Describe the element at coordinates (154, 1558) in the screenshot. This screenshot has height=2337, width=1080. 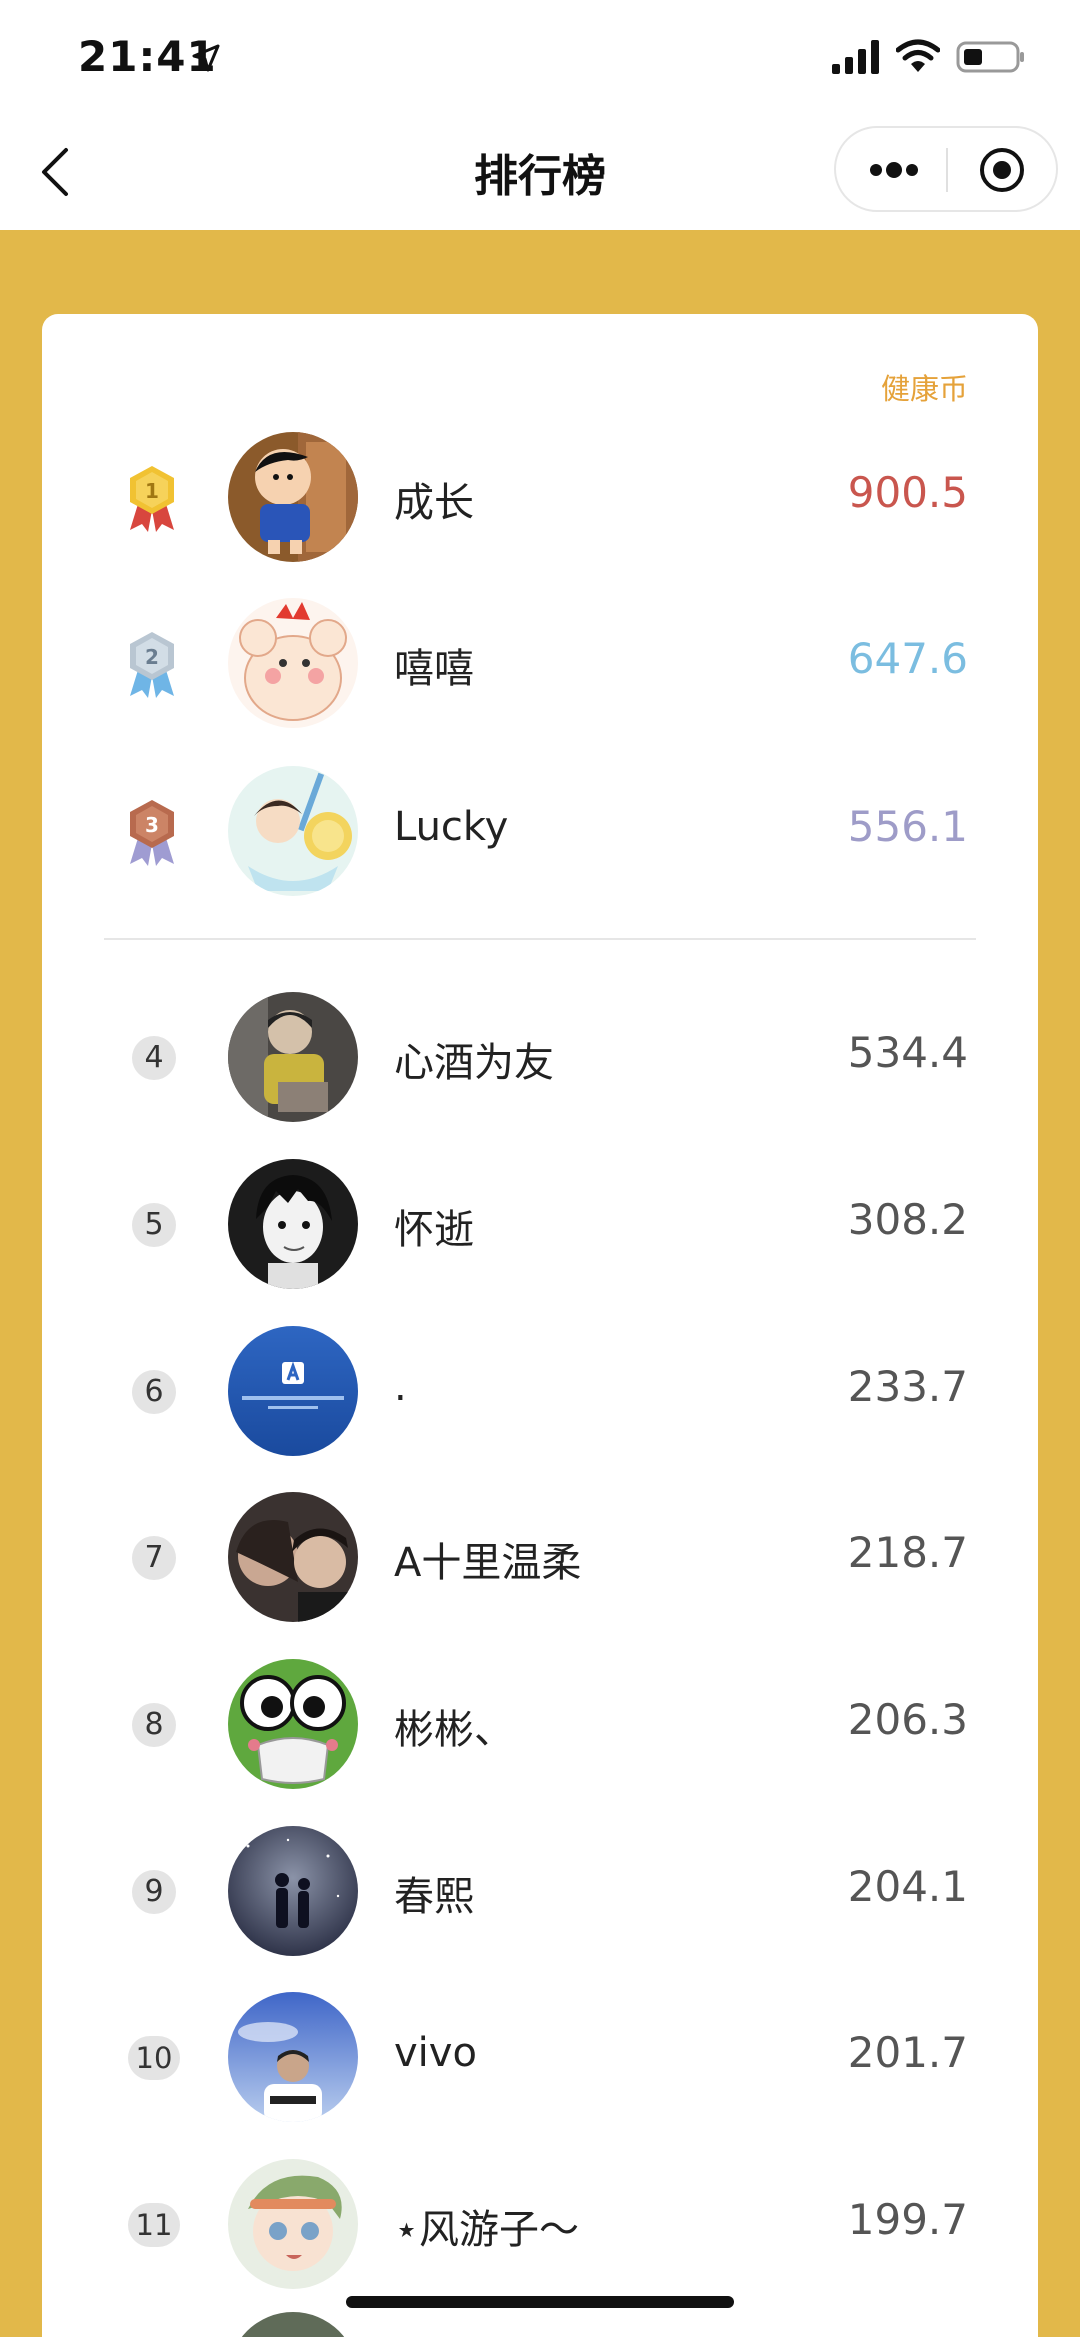
I see `rank-number: 7` at that location.